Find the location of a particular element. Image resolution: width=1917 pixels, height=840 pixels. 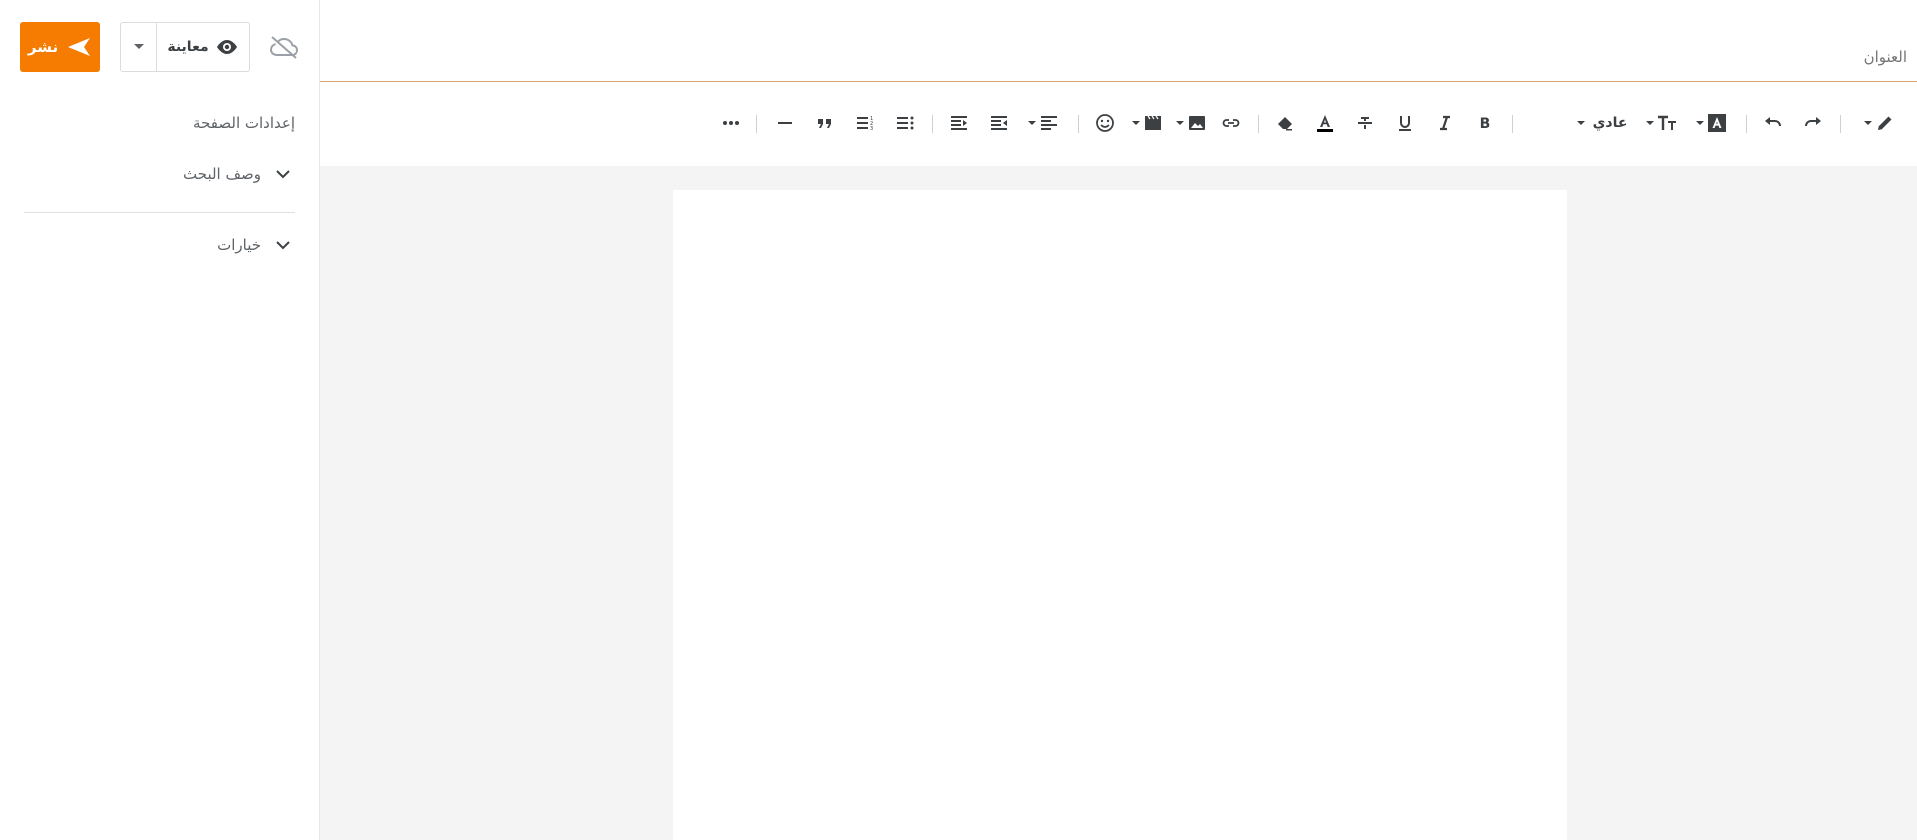

indent-button is located at coordinates (959, 123).